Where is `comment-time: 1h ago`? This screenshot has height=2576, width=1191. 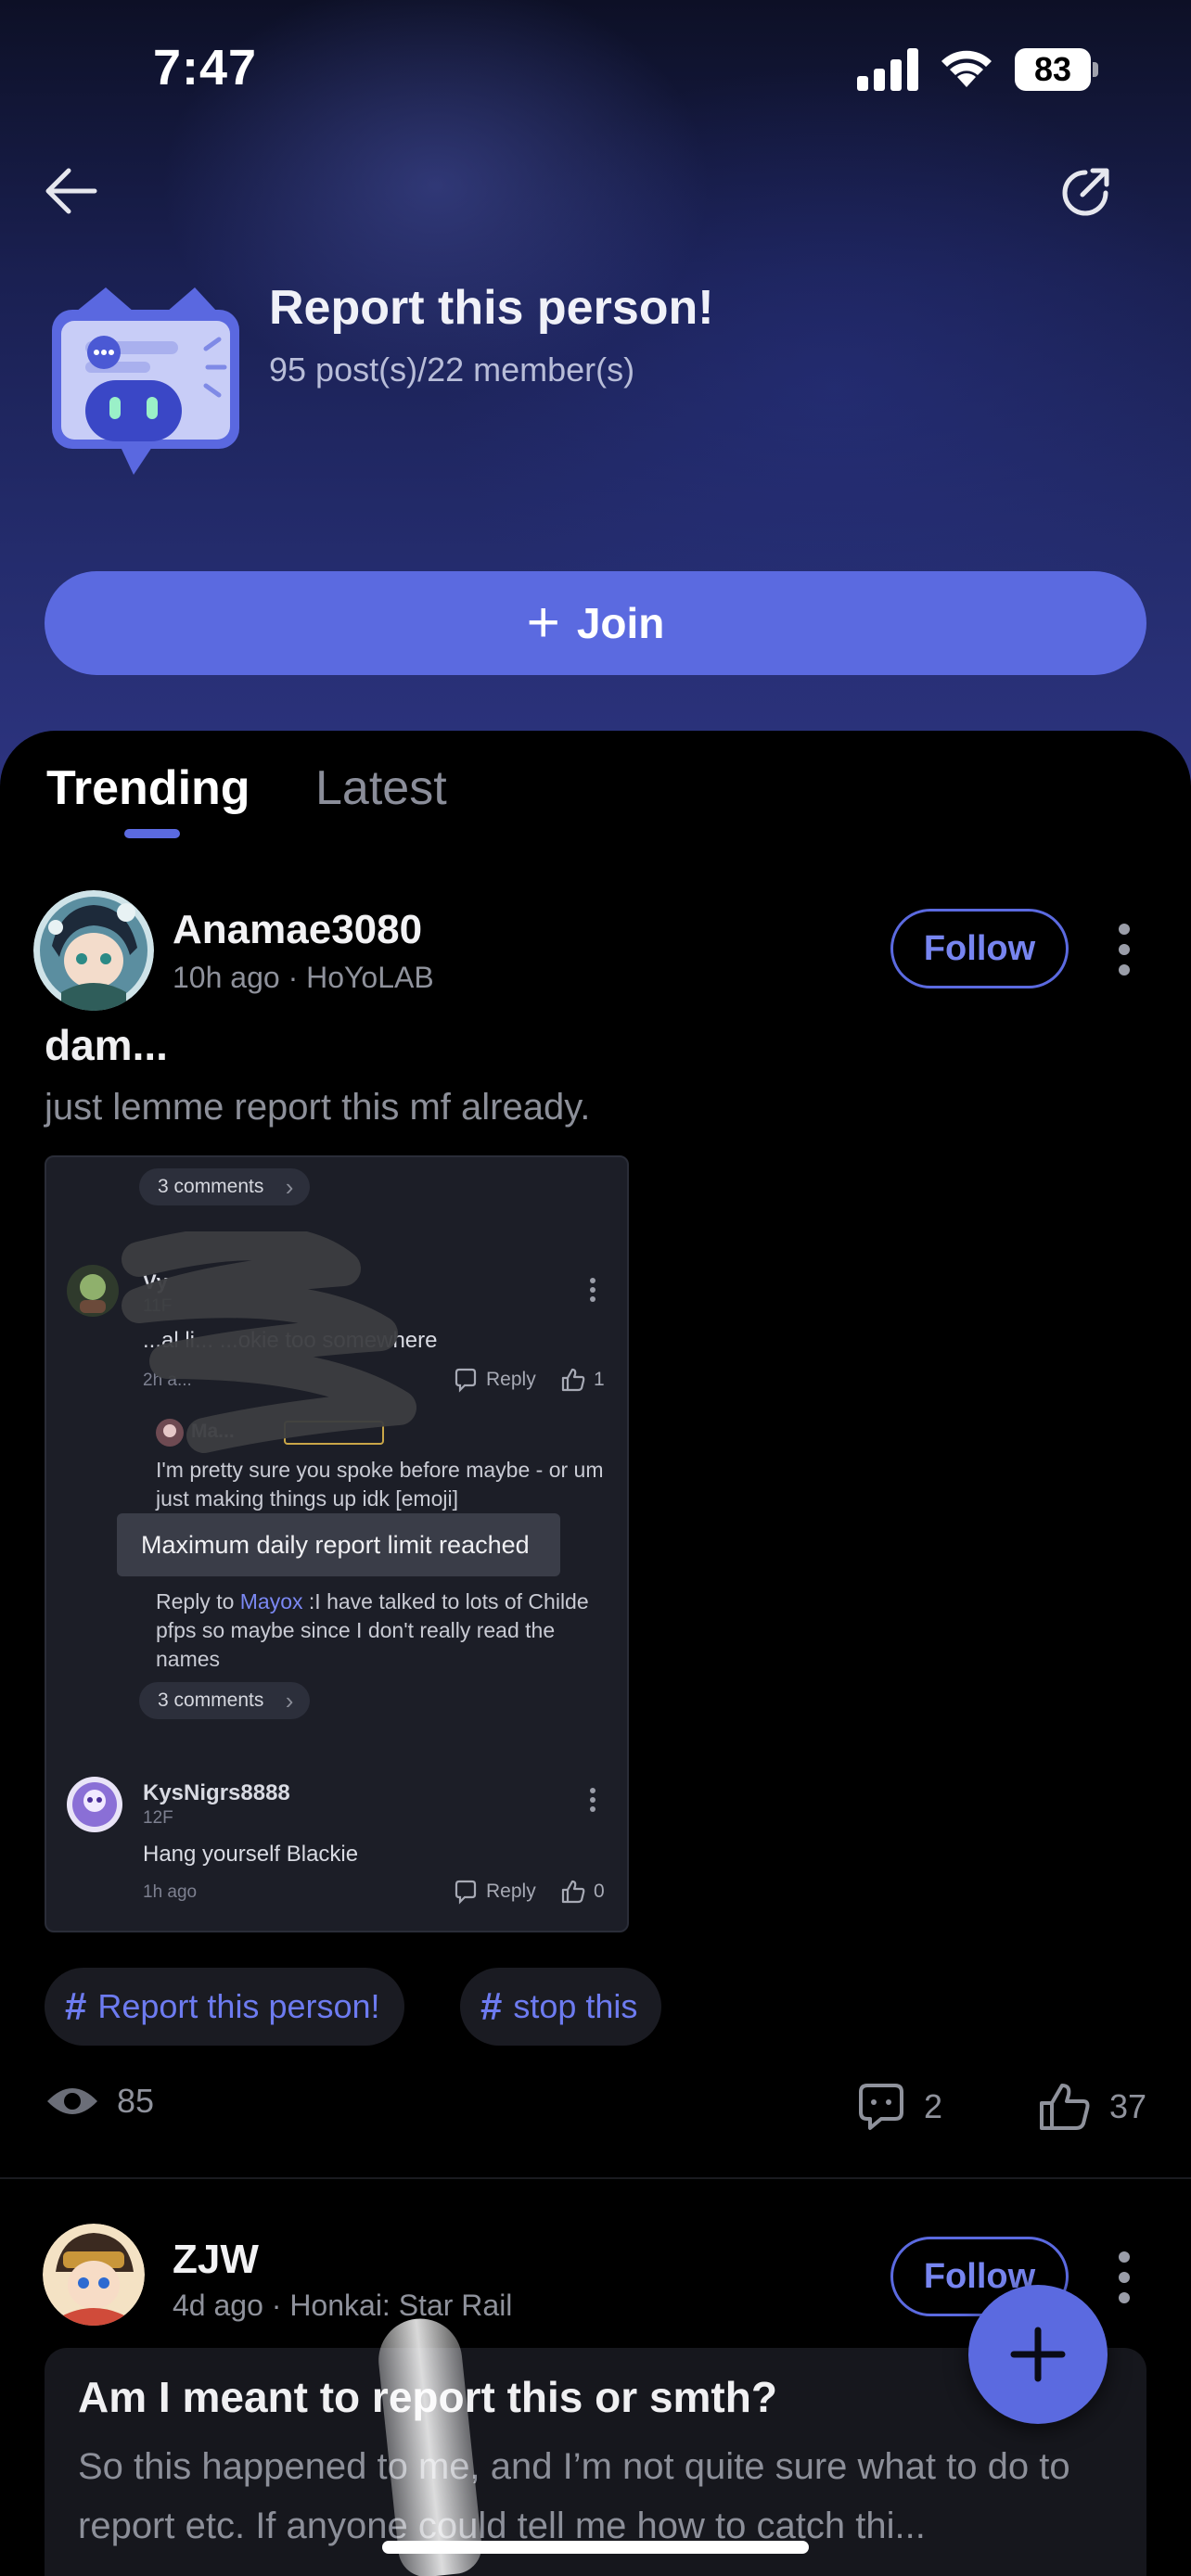
comment-time: 1h ago is located at coordinates (170, 1892).